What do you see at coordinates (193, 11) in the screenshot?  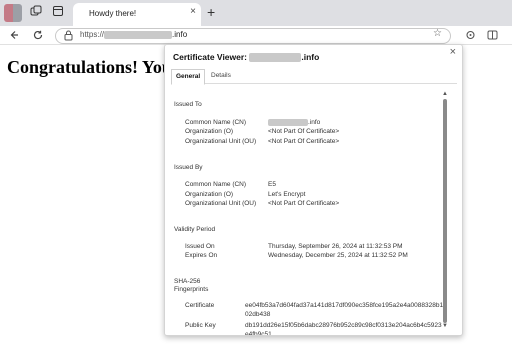 I see `tab-close-icon: ×` at bounding box center [193, 11].